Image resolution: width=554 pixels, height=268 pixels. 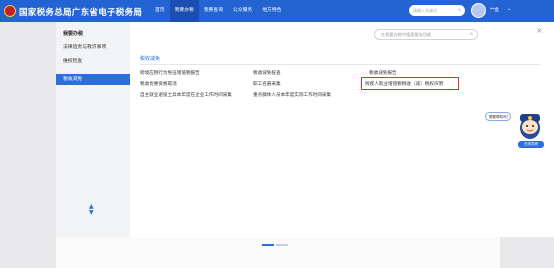 What do you see at coordinates (340, 64) in the screenshot?
I see `section-divider` at bounding box center [340, 64].